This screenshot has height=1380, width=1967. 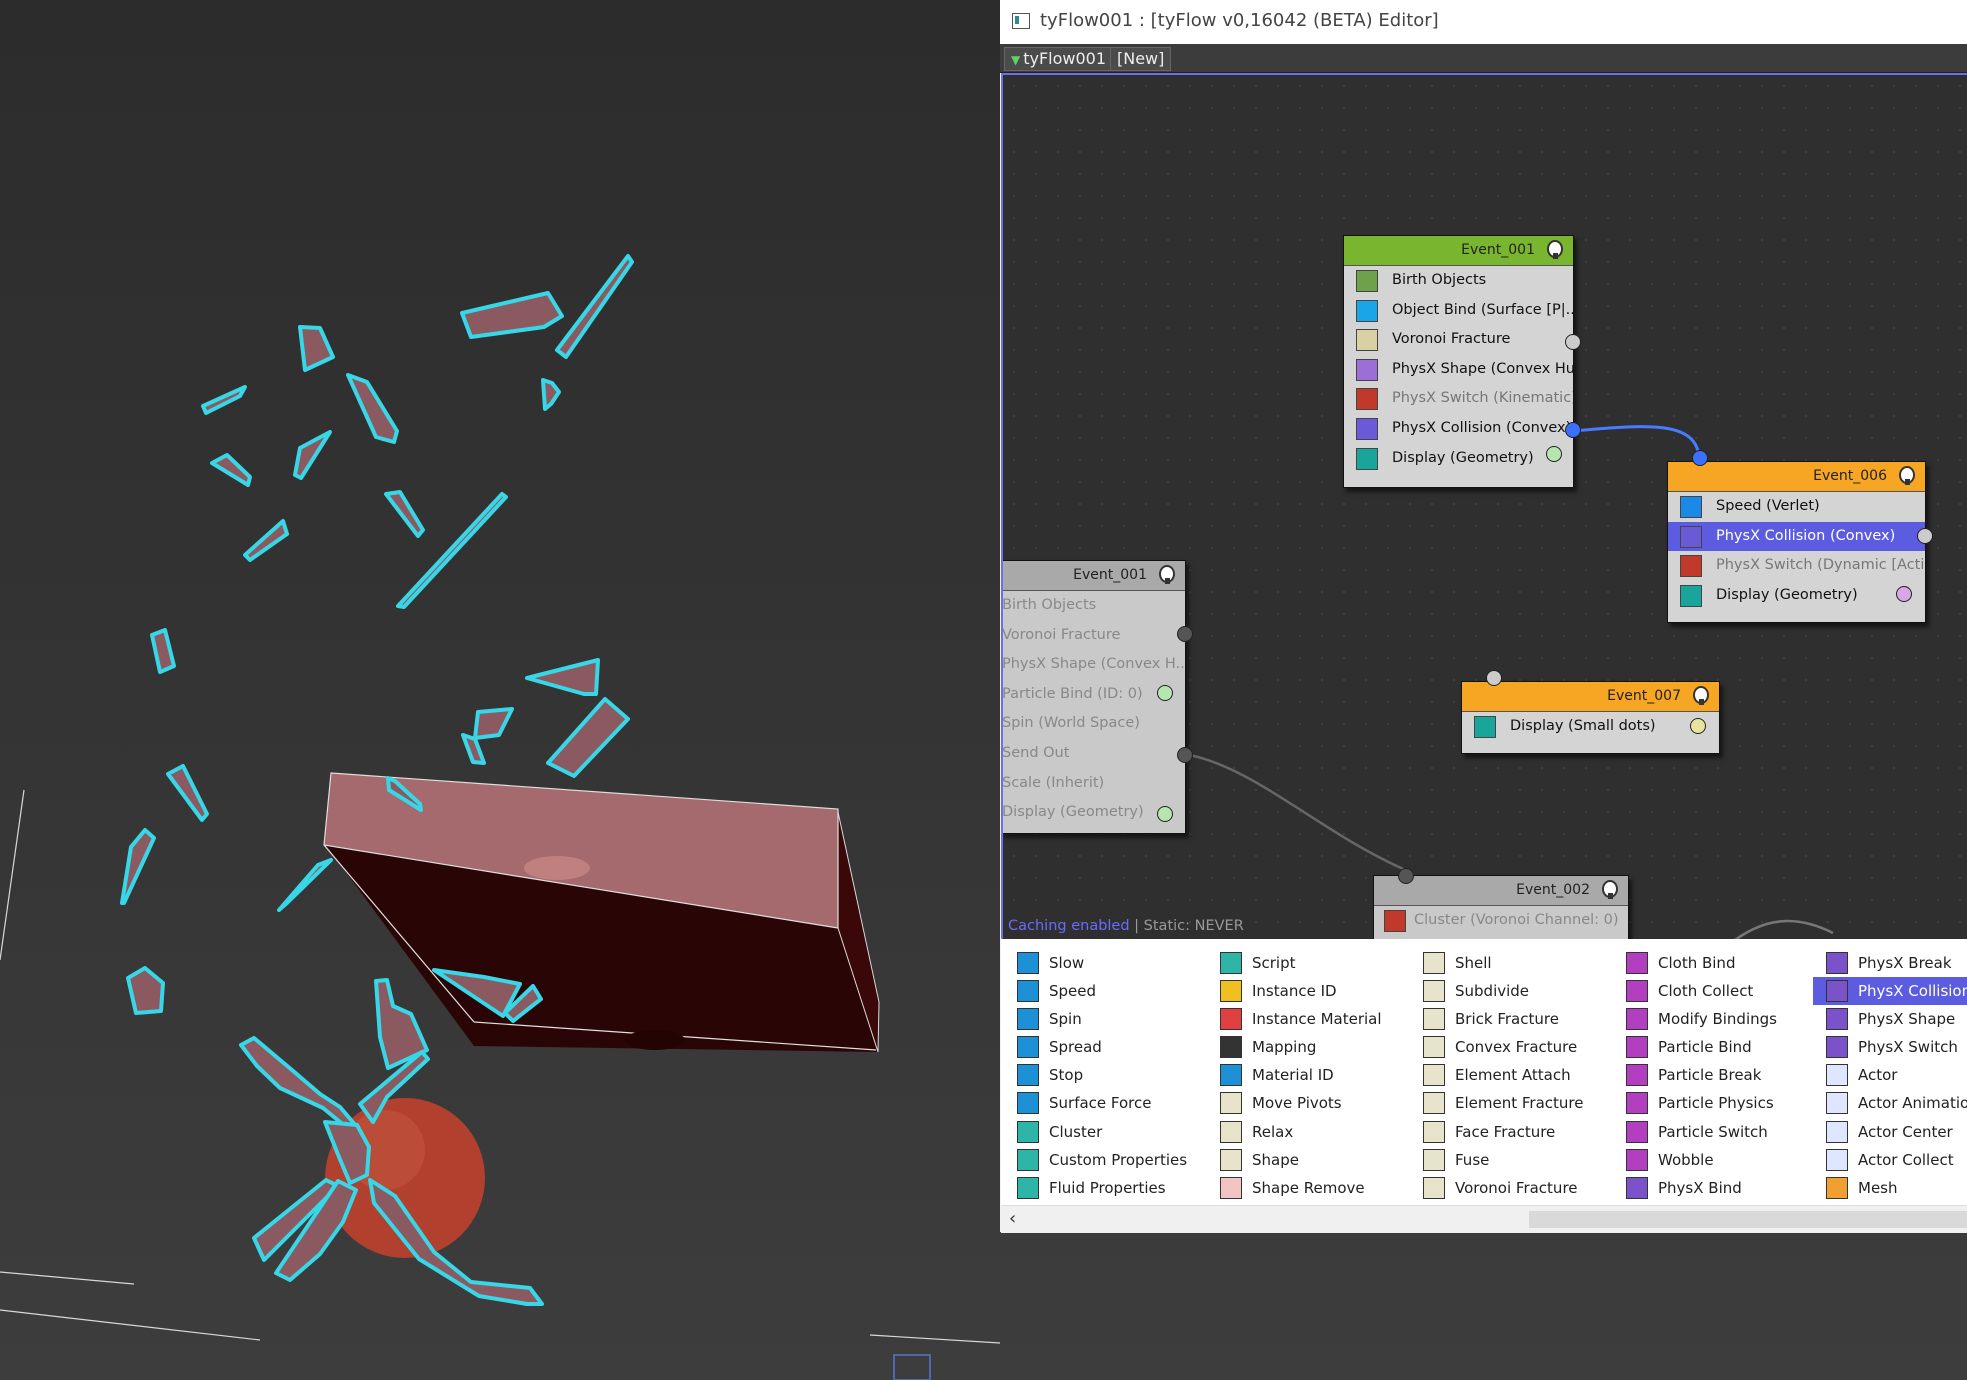 What do you see at coordinates (1890, 1132) in the screenshot?
I see `depot-item-actor-center: Actor Center` at bounding box center [1890, 1132].